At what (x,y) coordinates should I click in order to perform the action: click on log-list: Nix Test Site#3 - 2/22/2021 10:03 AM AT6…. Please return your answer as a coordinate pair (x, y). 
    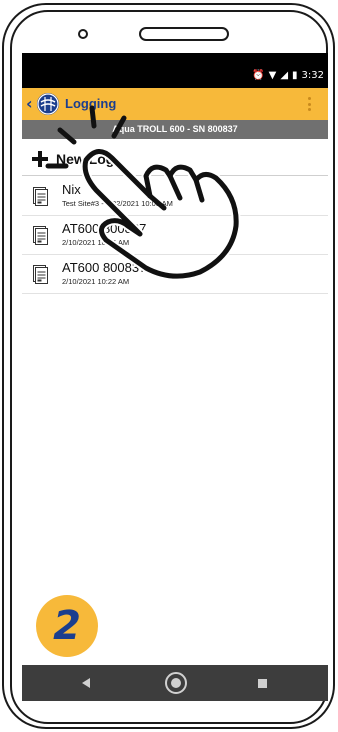
    Looking at the image, I should click on (175, 235).